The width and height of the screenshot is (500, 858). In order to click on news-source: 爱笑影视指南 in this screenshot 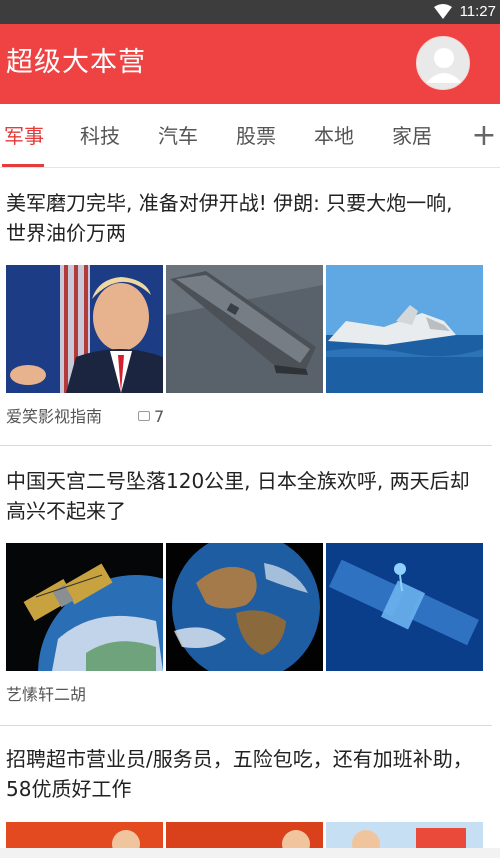, I will do `click(54, 416)`.